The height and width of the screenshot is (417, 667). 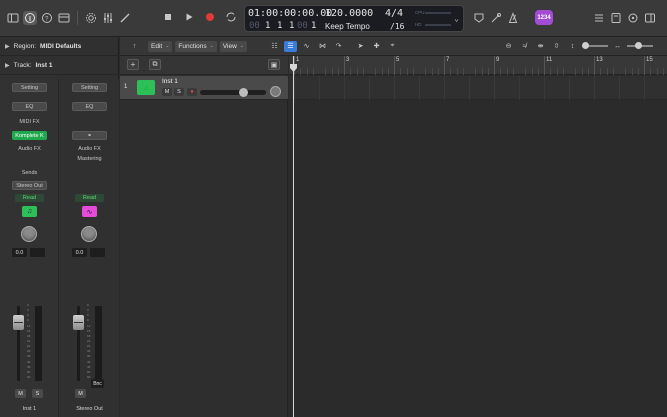 What do you see at coordinates (29, 409) in the screenshot?
I see `strip-name: Inst 1` at bounding box center [29, 409].